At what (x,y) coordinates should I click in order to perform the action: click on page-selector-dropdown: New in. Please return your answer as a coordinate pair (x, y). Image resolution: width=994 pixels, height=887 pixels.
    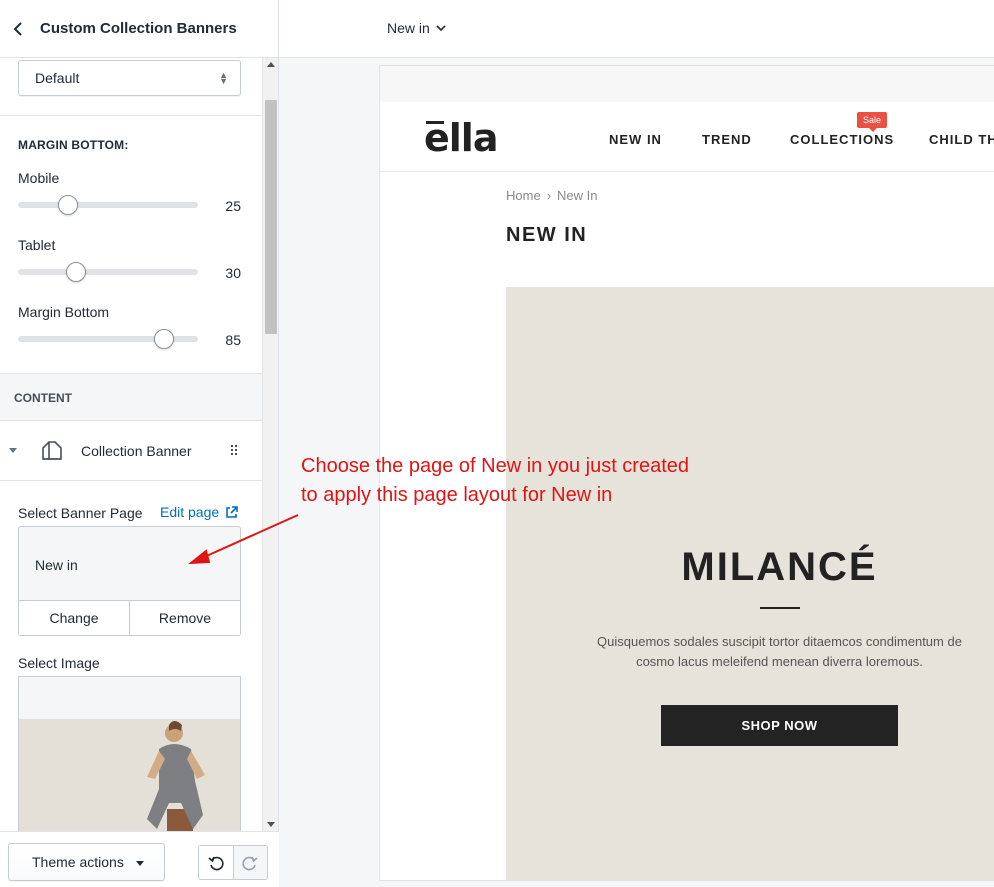
    Looking at the image, I should click on (416, 28).